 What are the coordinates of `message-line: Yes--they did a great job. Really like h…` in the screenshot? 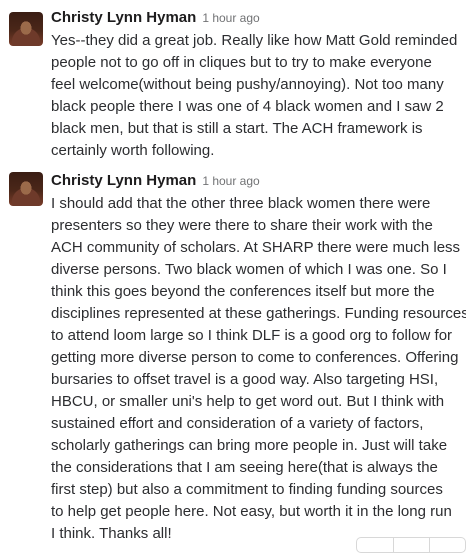 It's located at (254, 40).